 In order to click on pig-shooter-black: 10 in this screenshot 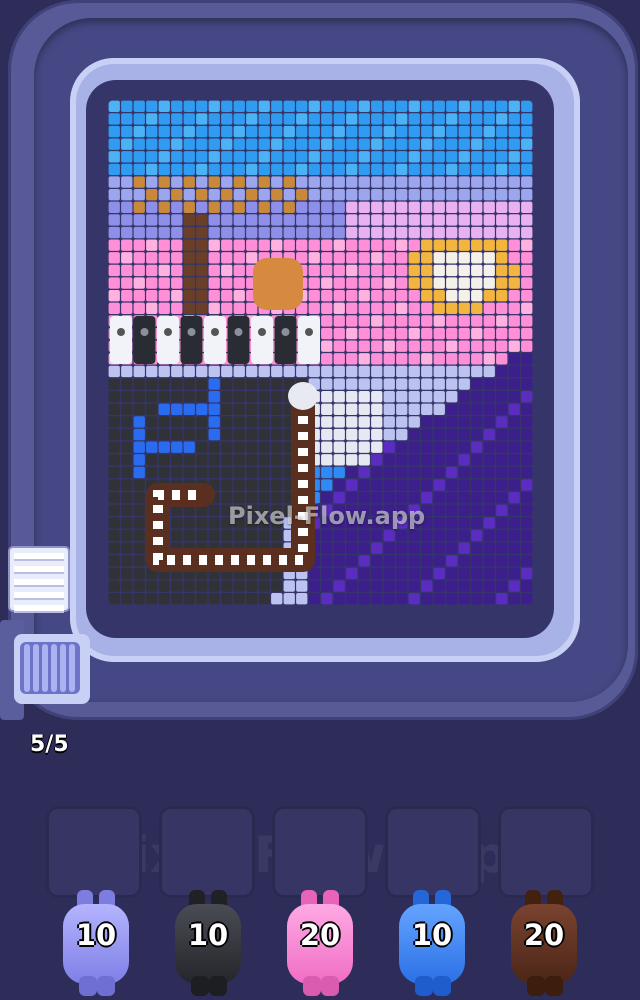, I will do `click(208, 944)`.